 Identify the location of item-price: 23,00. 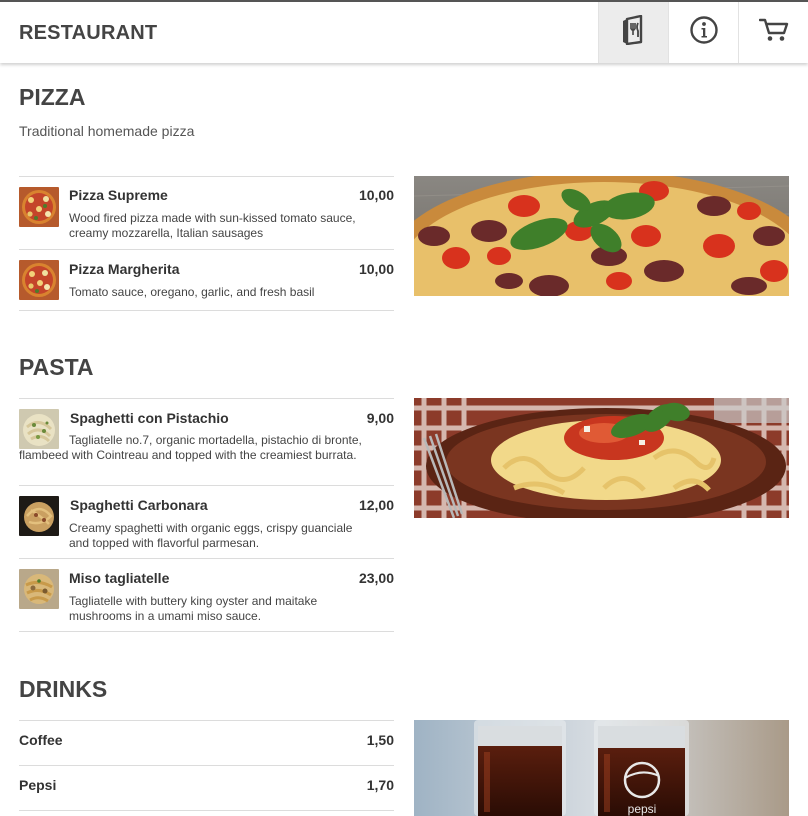
(376, 578).